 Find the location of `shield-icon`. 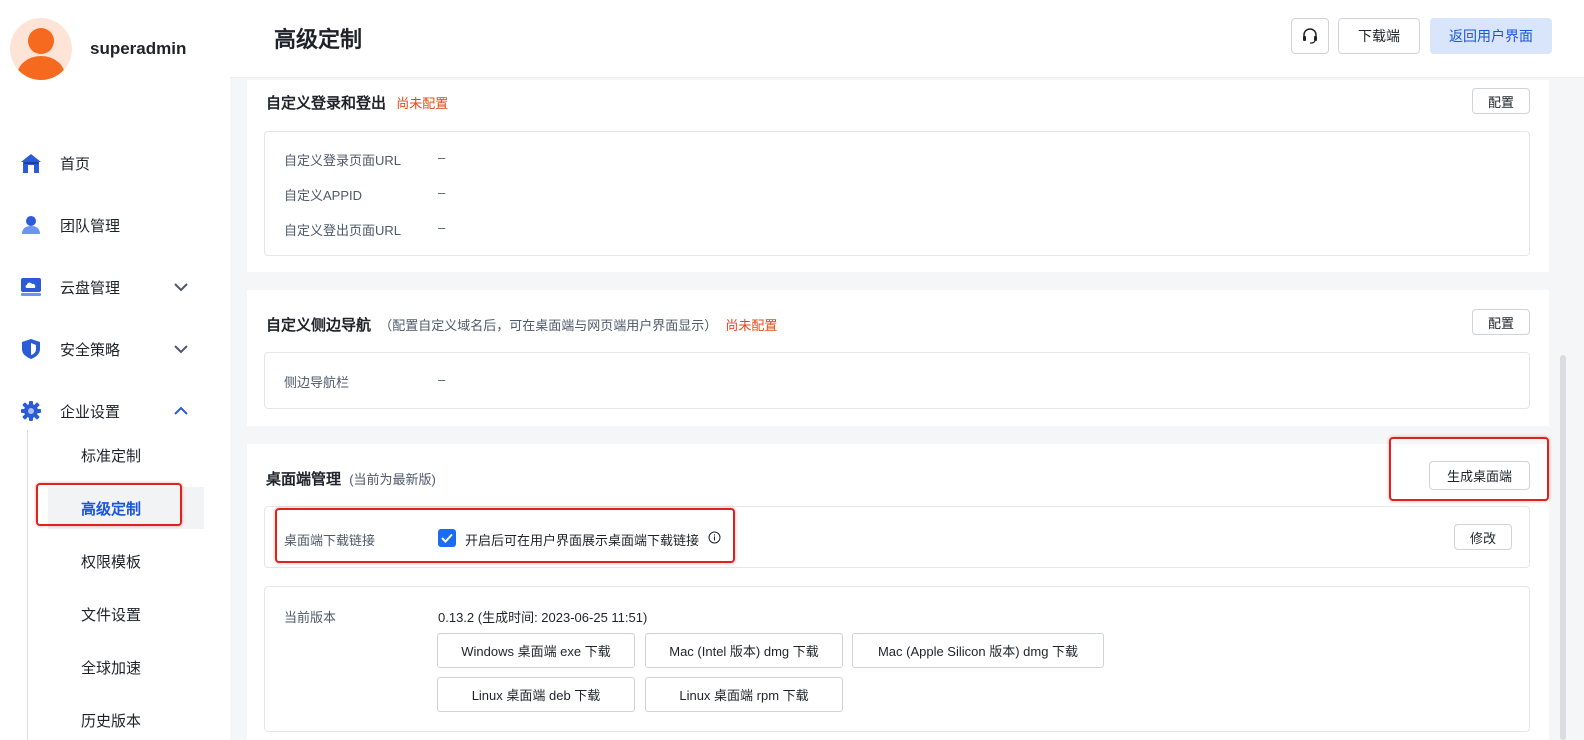

shield-icon is located at coordinates (31, 349).